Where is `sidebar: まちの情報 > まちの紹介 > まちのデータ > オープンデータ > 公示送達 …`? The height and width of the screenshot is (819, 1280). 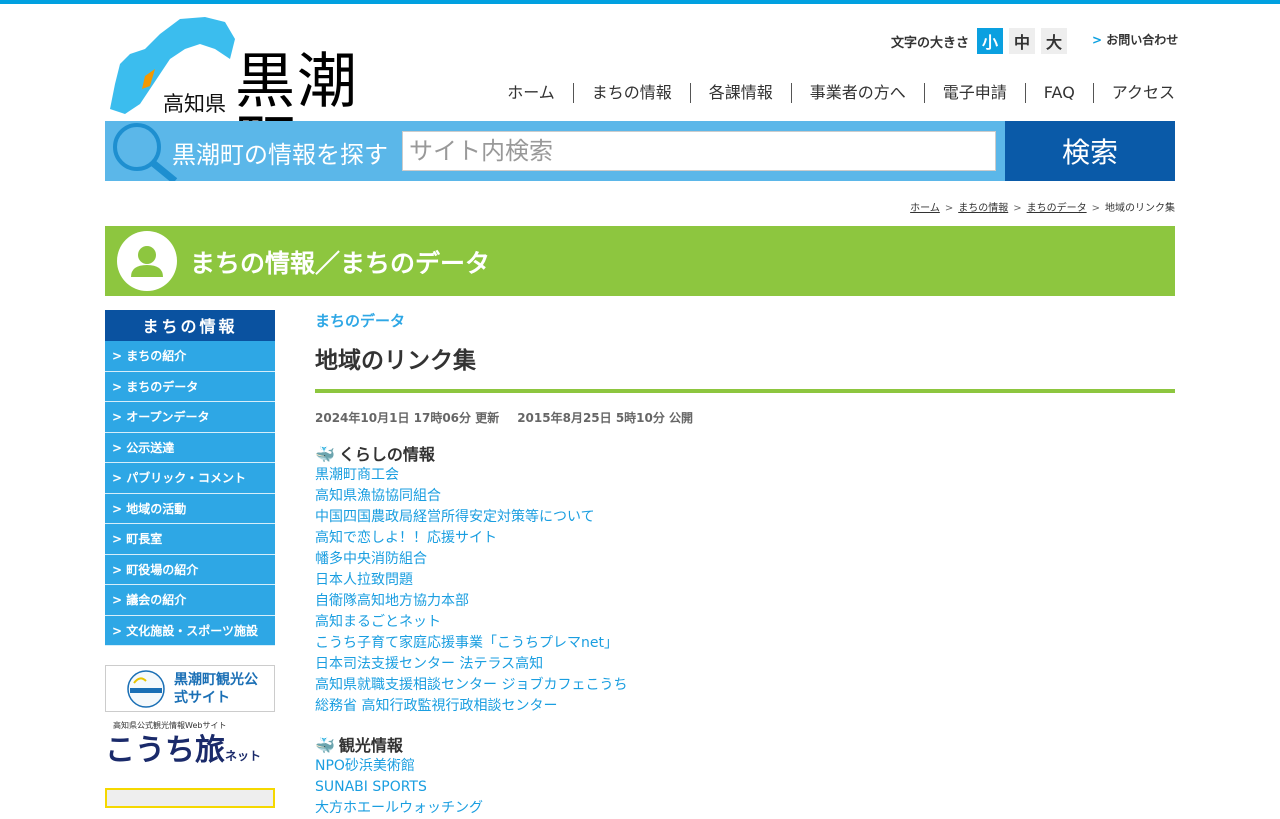 sidebar: まちの情報 > まちの紹介 > まちのデータ > オープンデータ > 公示送達 … is located at coordinates (190, 478).